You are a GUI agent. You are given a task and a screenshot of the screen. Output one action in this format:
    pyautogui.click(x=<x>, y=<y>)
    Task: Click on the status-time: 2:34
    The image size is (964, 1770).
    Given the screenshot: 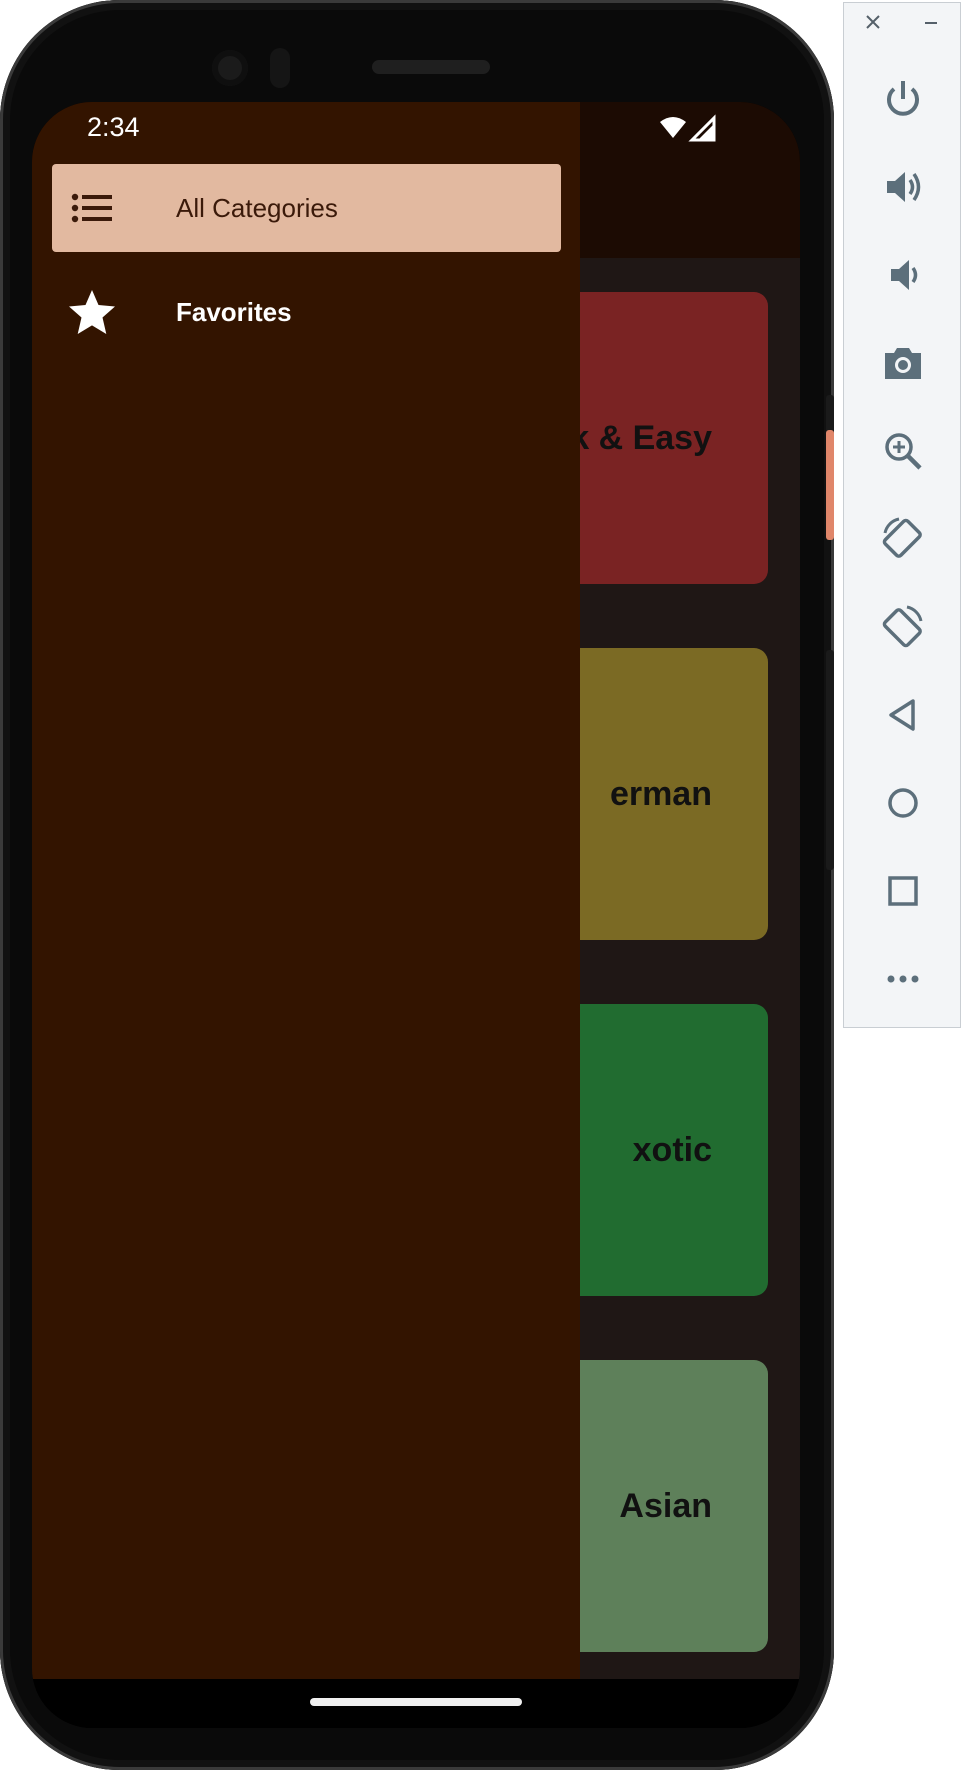 What is the action you would take?
    pyautogui.click(x=113, y=127)
    